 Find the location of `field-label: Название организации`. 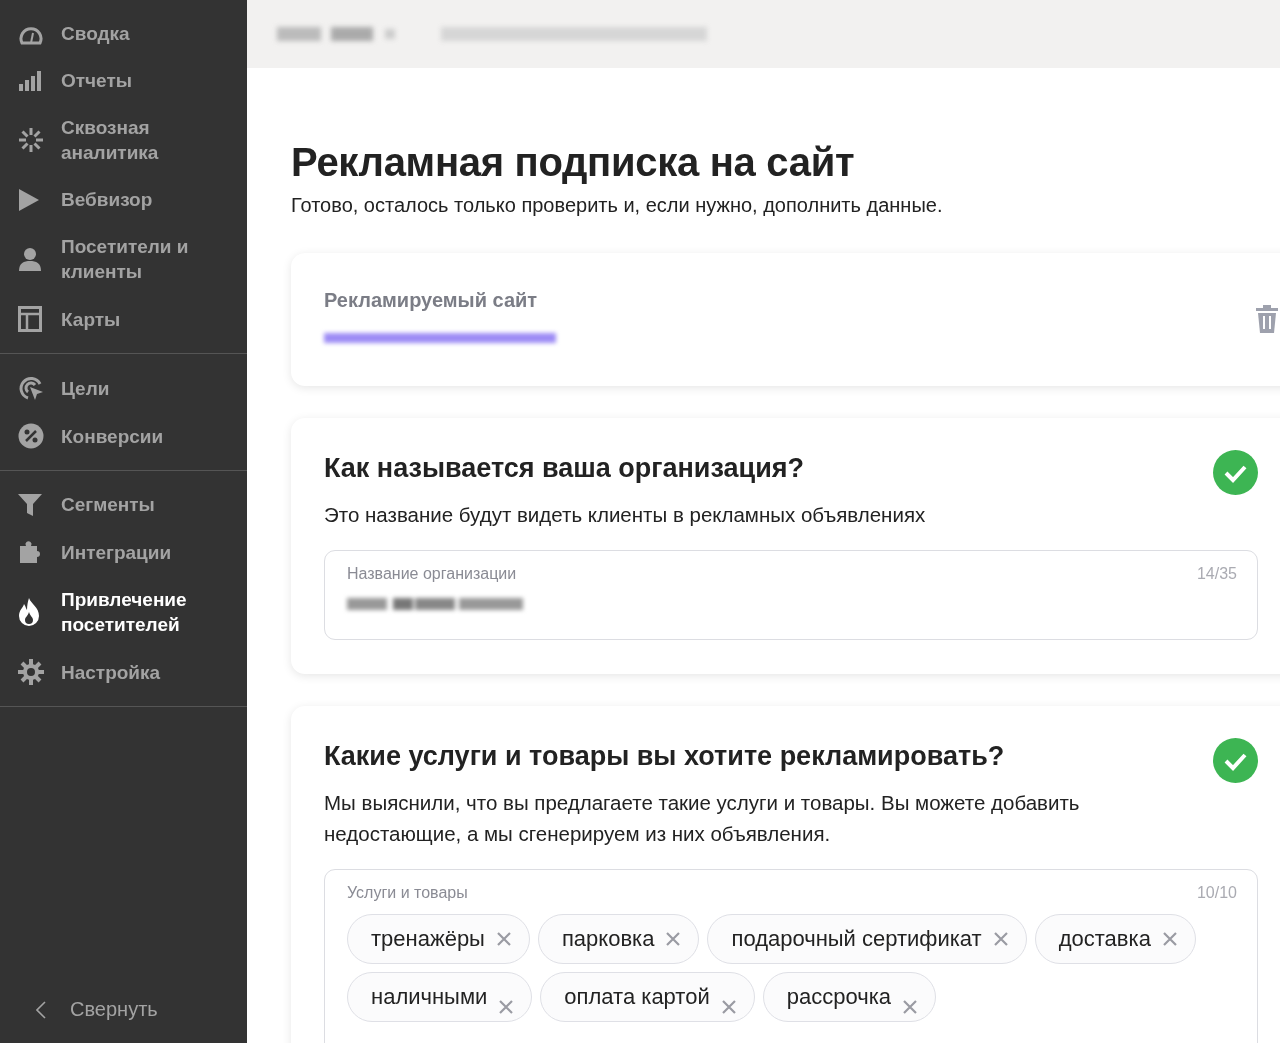

field-label: Название организации is located at coordinates (432, 574).